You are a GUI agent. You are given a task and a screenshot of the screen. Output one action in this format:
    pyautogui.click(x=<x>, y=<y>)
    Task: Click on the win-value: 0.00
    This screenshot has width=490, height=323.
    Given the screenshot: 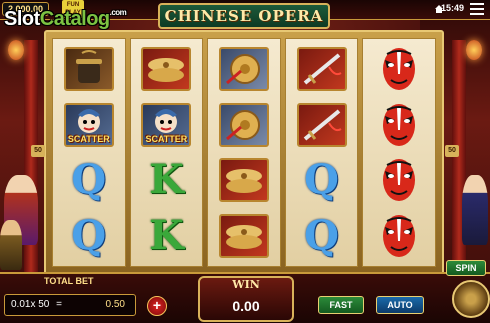 What is the action you would take?
    pyautogui.click(x=246, y=306)
    